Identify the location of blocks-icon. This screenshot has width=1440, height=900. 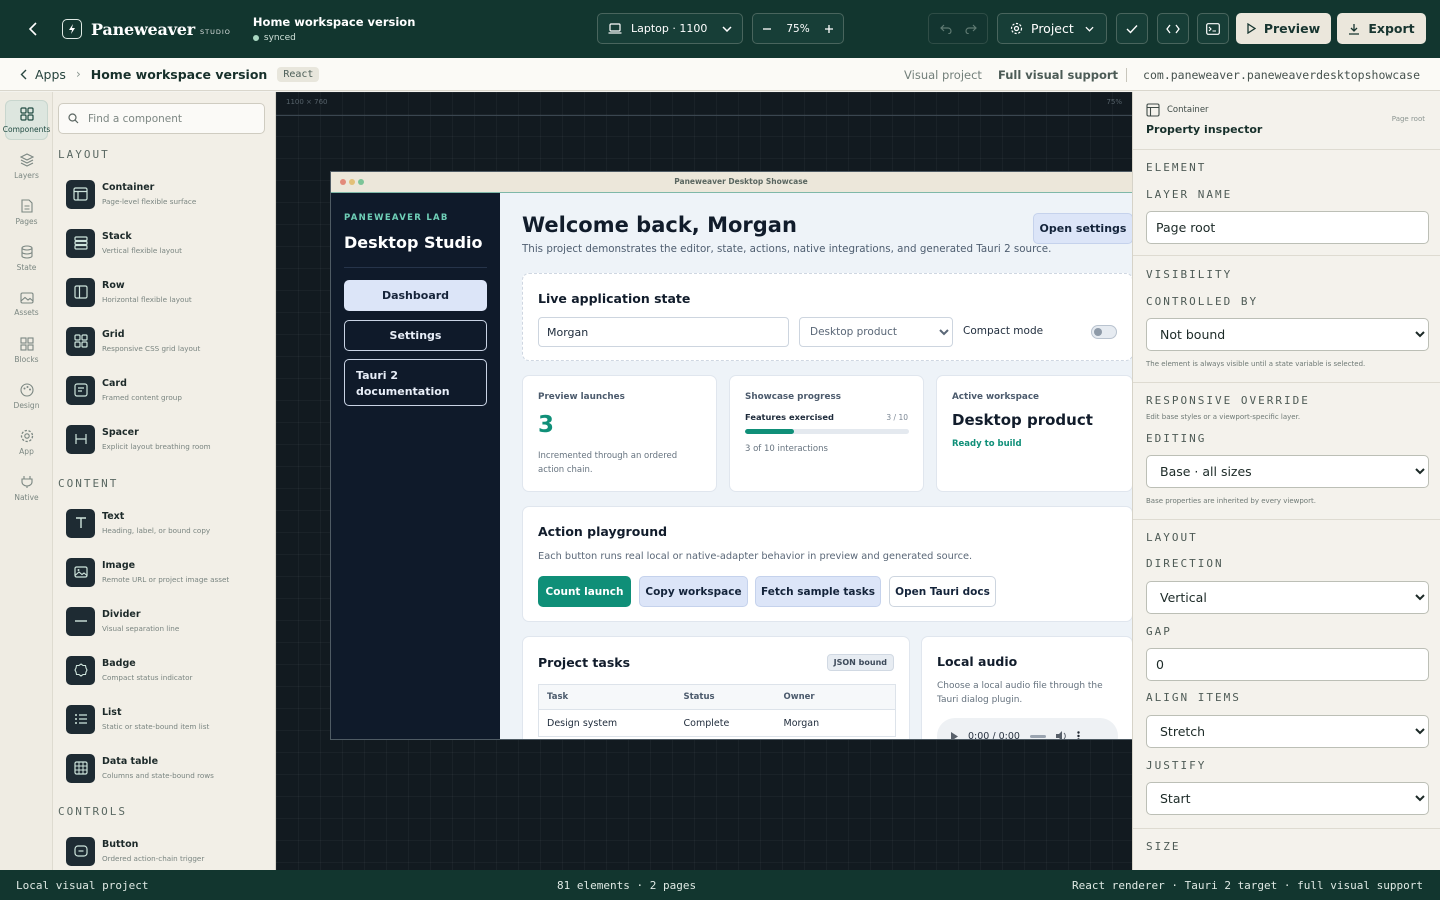
(26, 343).